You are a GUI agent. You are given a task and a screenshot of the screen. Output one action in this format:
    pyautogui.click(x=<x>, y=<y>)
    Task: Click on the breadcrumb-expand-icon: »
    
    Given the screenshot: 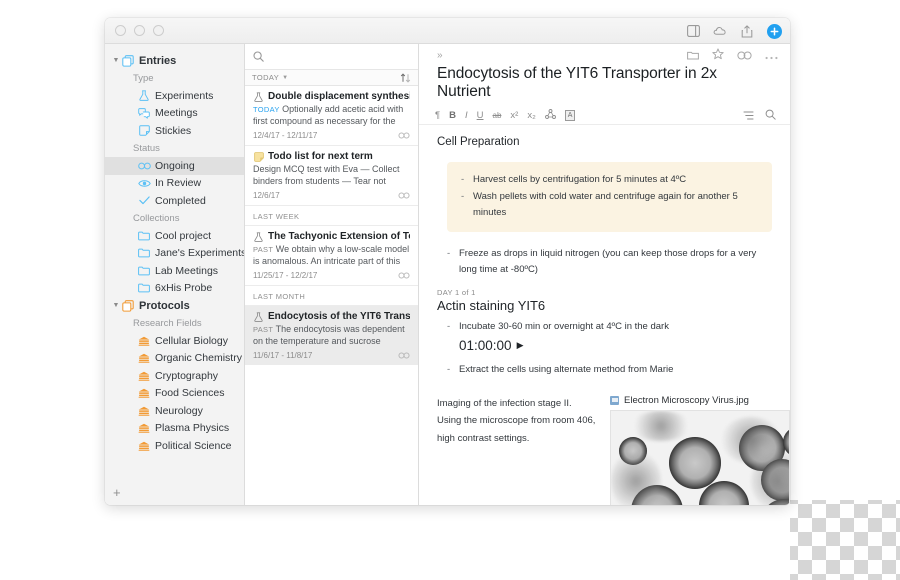 What is the action you would take?
    pyautogui.click(x=440, y=55)
    